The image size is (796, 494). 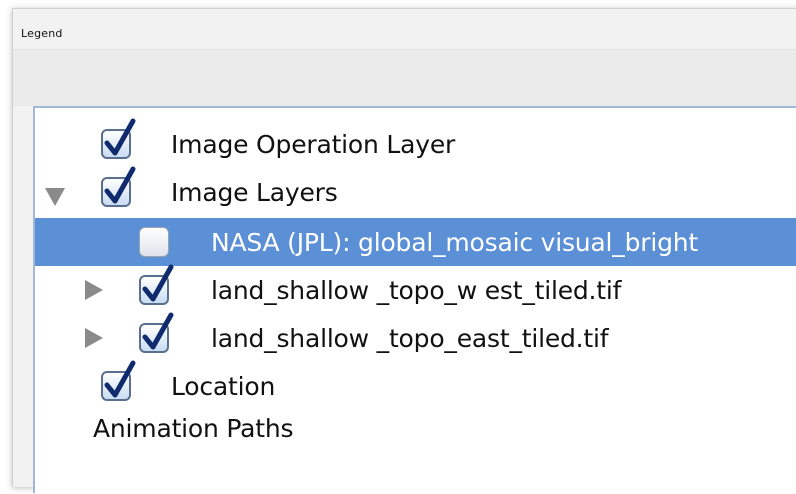 I want to click on tree-row-label: Location, so click(x=223, y=386).